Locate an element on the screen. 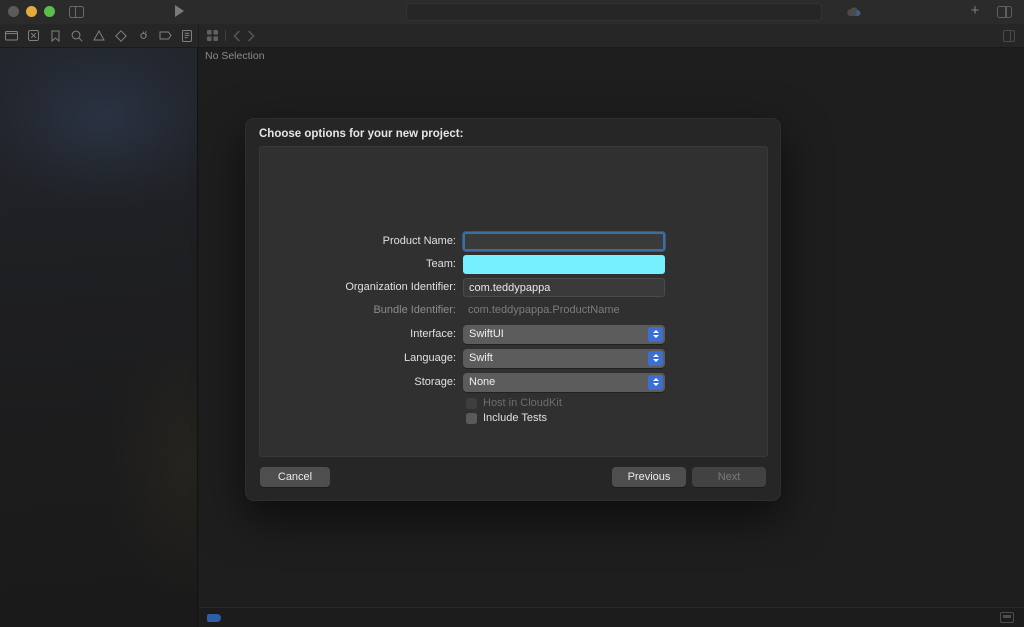 This screenshot has height=627, width=1024. product-name-label: Product Name: is located at coordinates (419, 241).